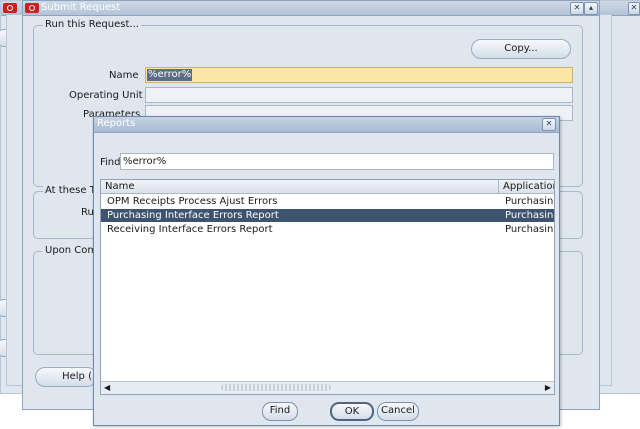  I want to click on find-button: Find, so click(280, 411).